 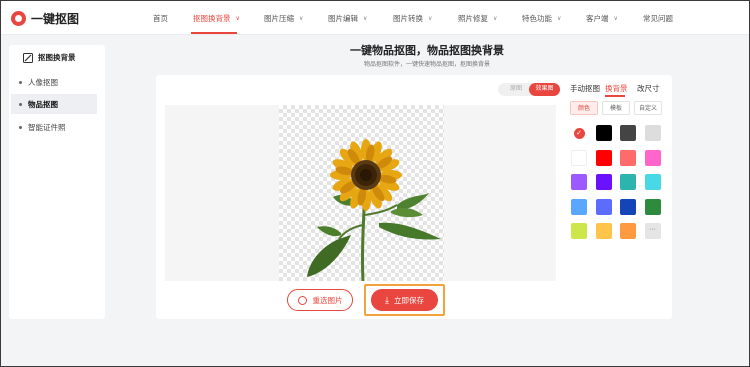 What do you see at coordinates (347, 18) in the screenshot?
I see `nav-image-edit: 图片编辑 ∨` at bounding box center [347, 18].